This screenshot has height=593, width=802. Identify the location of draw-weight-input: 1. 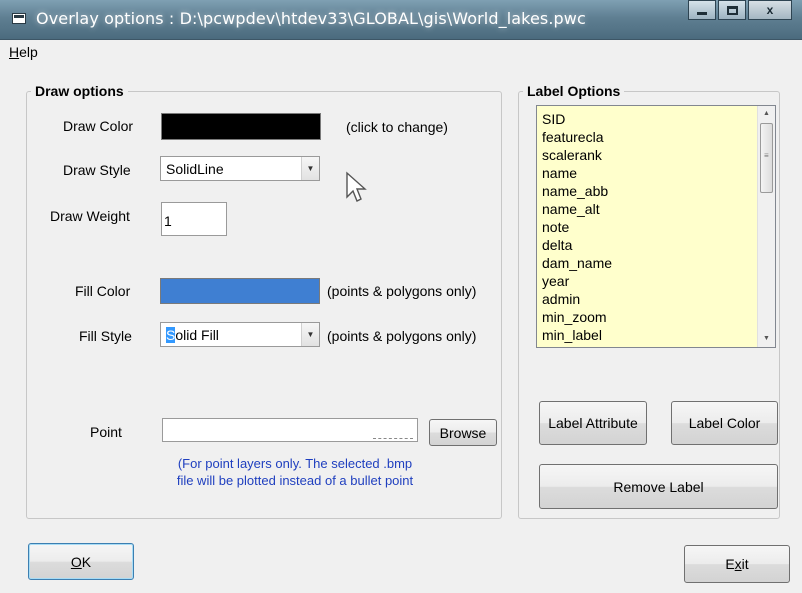
(194, 219).